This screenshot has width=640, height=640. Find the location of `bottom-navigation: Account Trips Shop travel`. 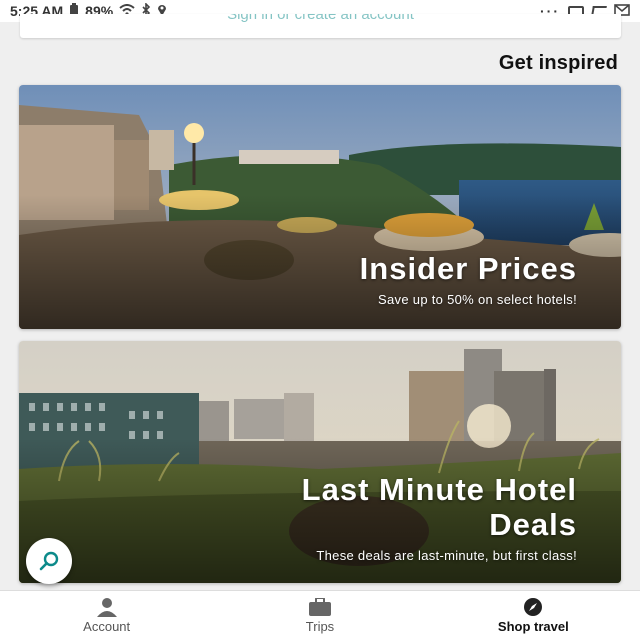

bottom-navigation: Account Trips Shop travel is located at coordinates (320, 615).